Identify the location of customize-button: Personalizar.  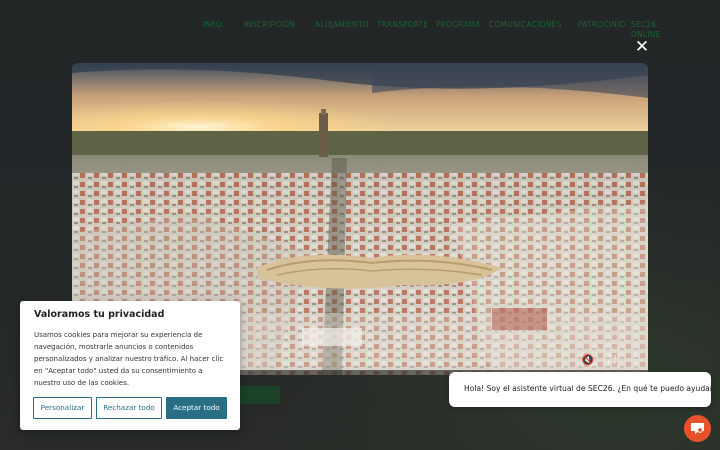
(62, 408).